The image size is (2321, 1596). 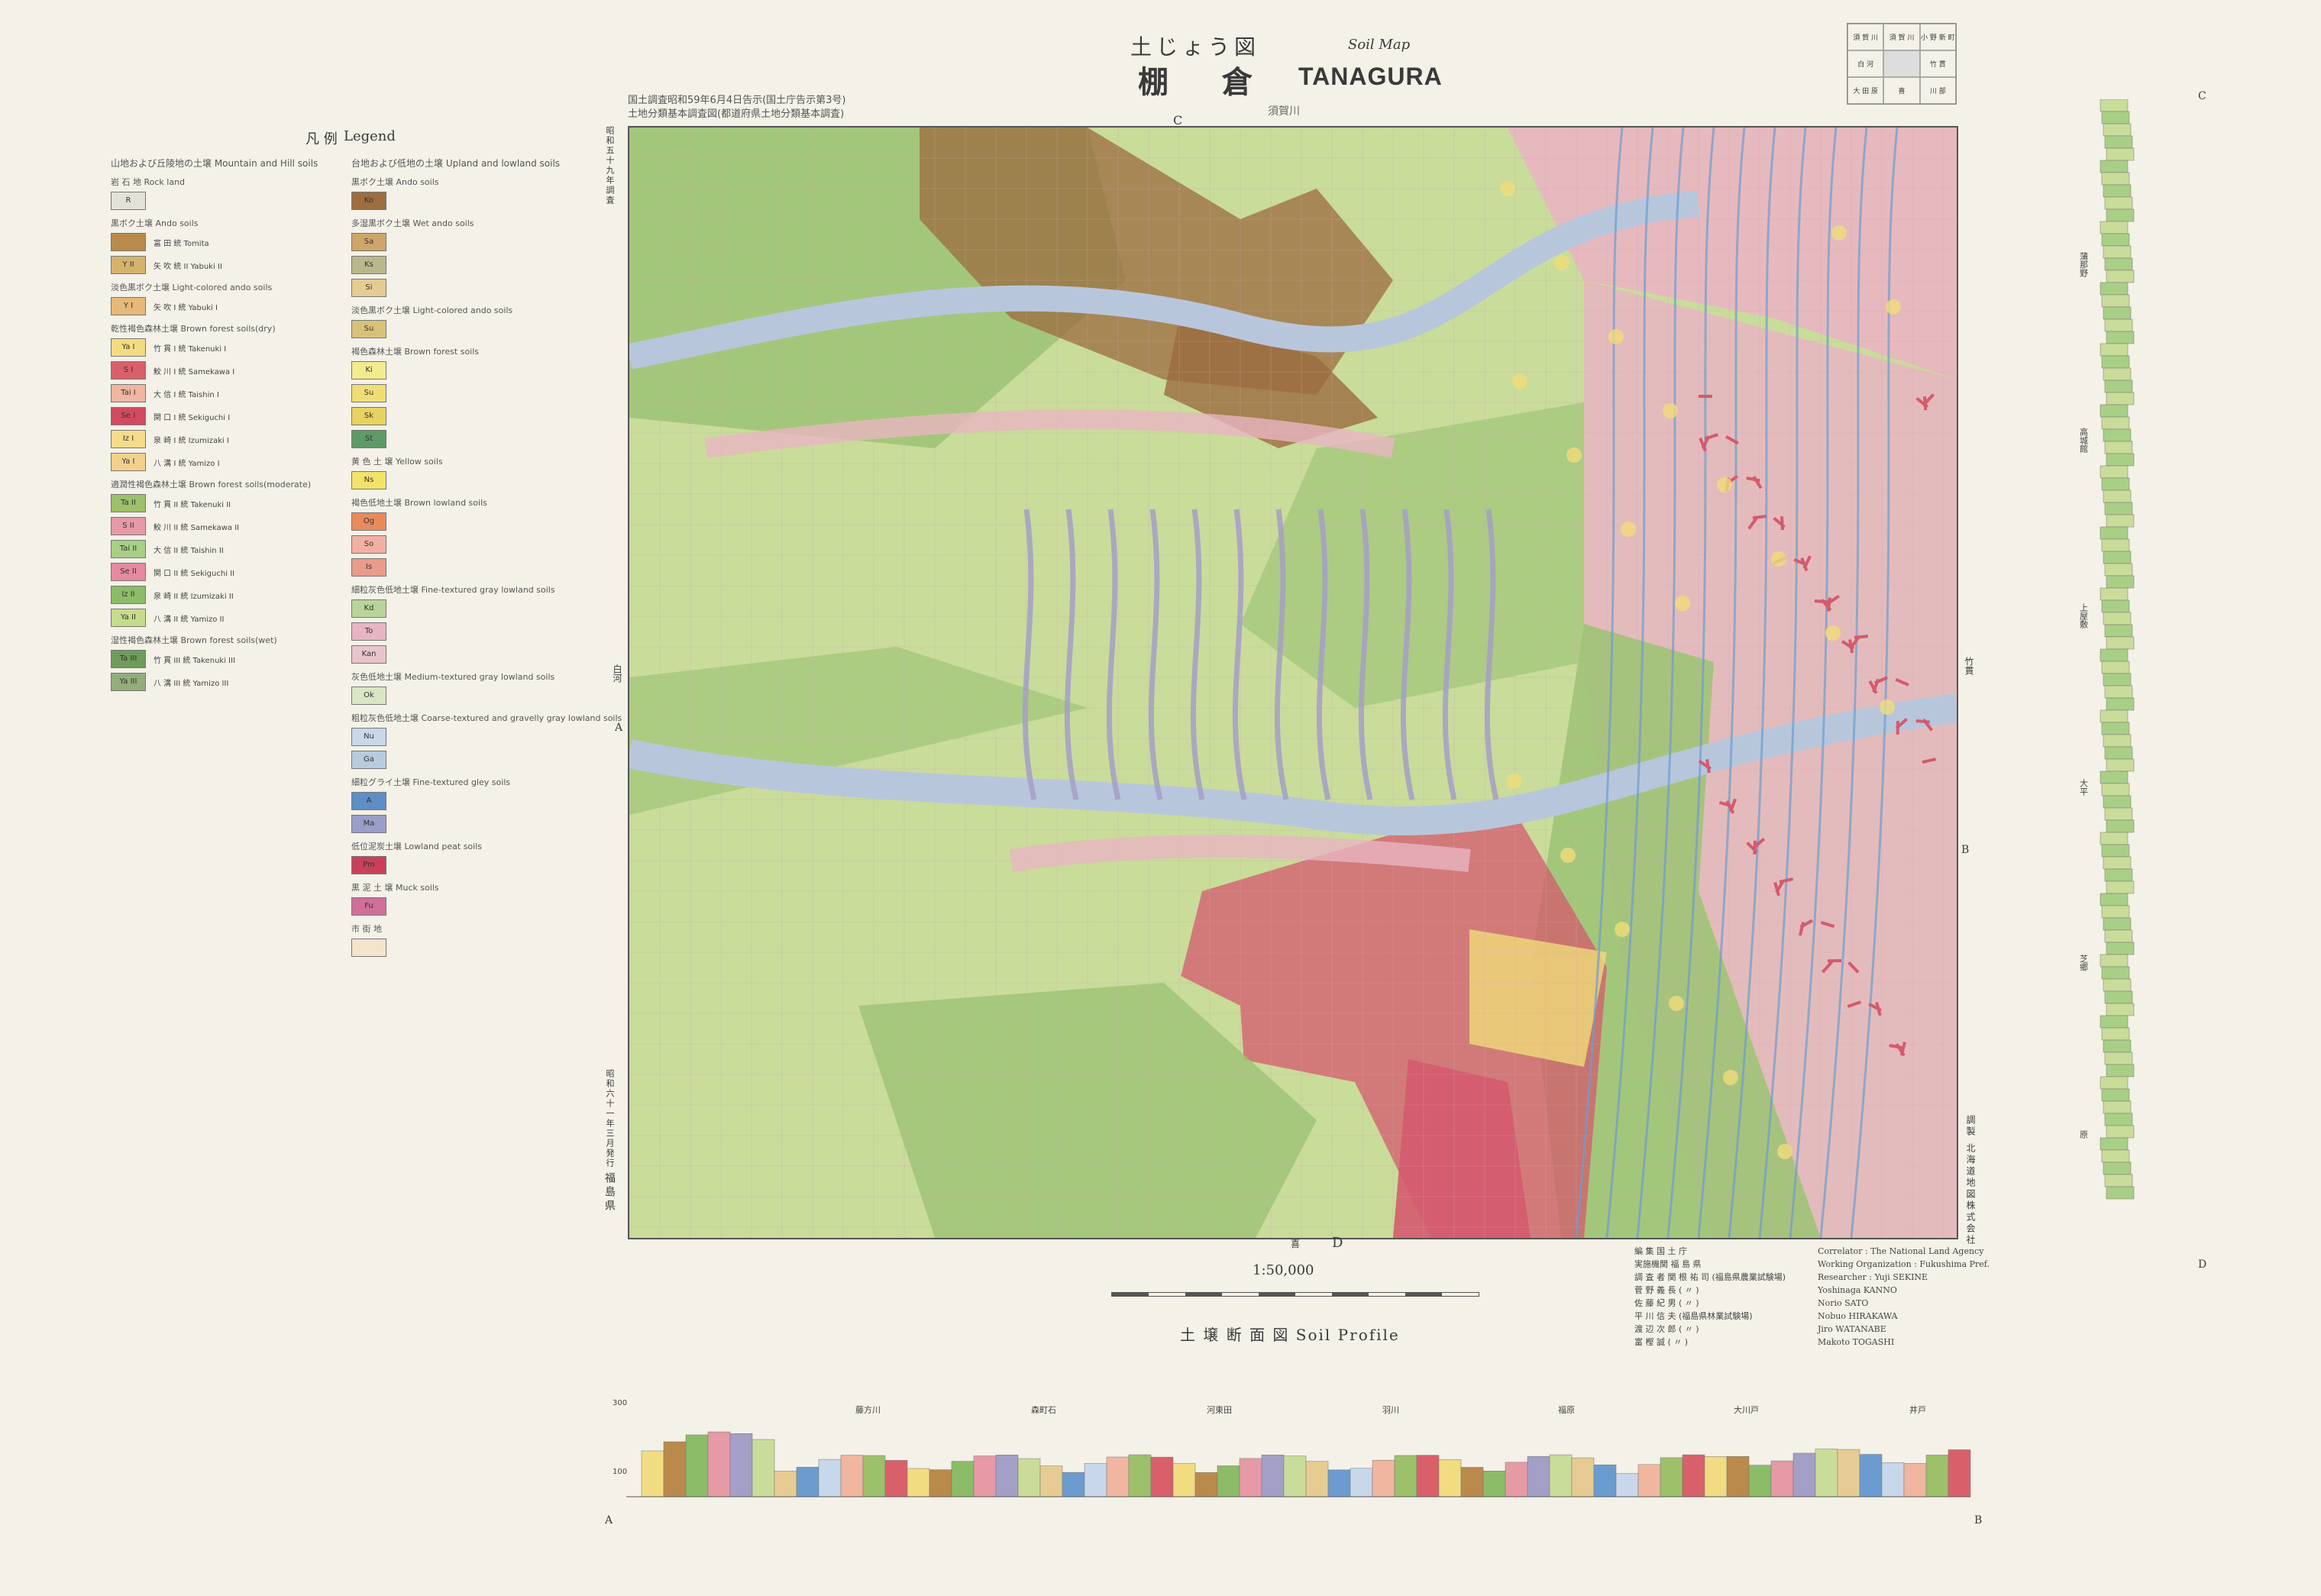 What do you see at coordinates (225, 440) in the screenshot?
I see `legend-item: Iz I 泉 崎 I 統 Izumizaki I` at bounding box center [225, 440].